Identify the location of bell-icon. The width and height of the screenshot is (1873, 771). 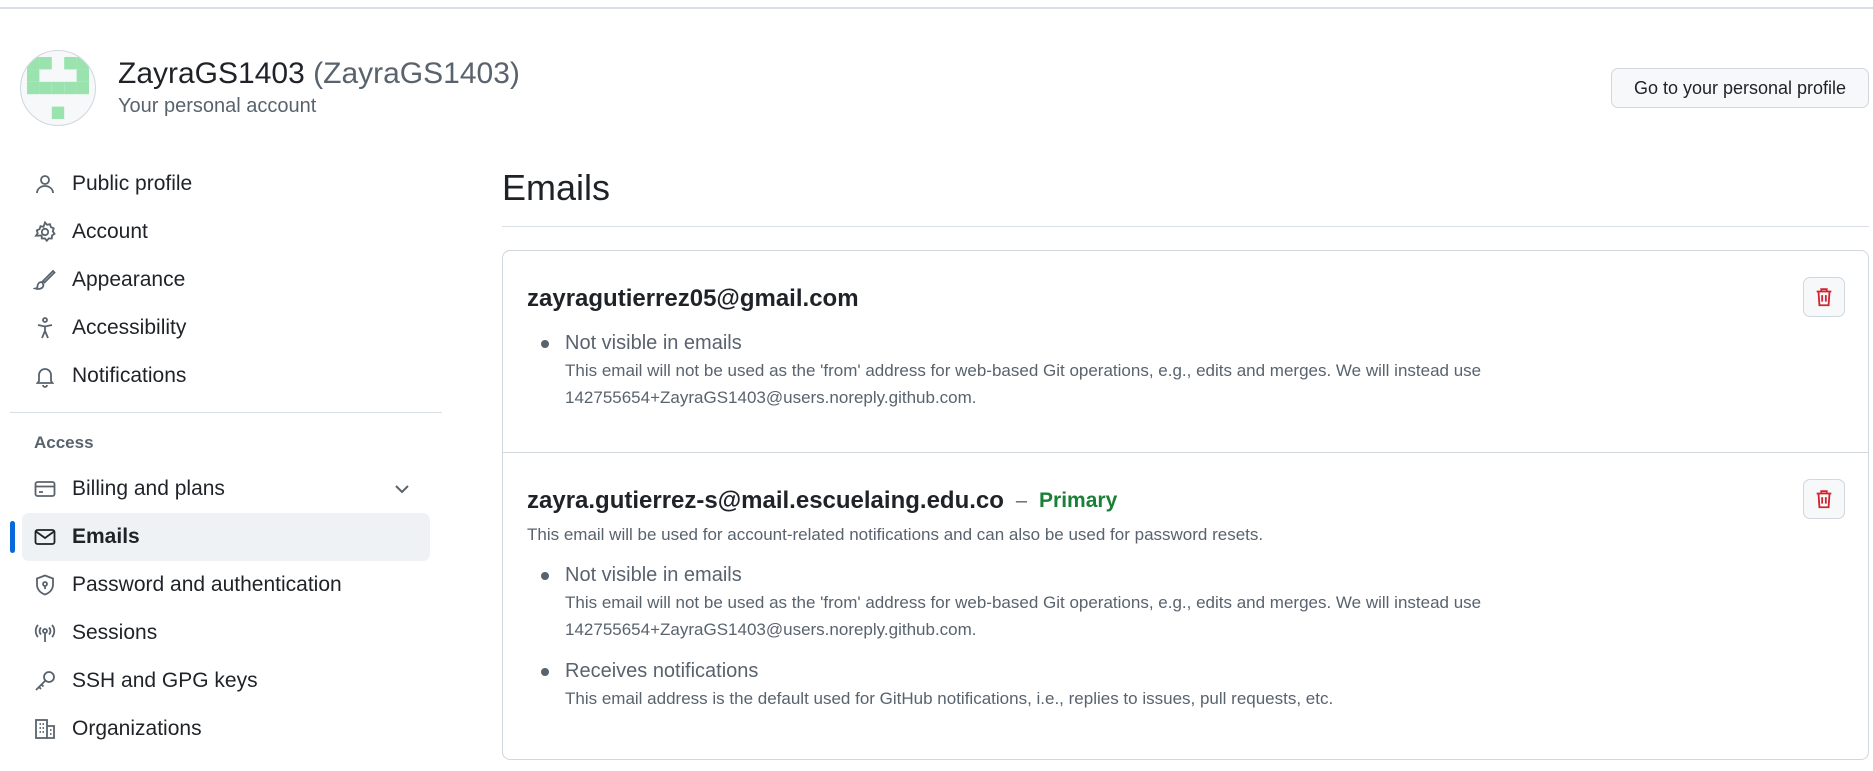
(45, 376).